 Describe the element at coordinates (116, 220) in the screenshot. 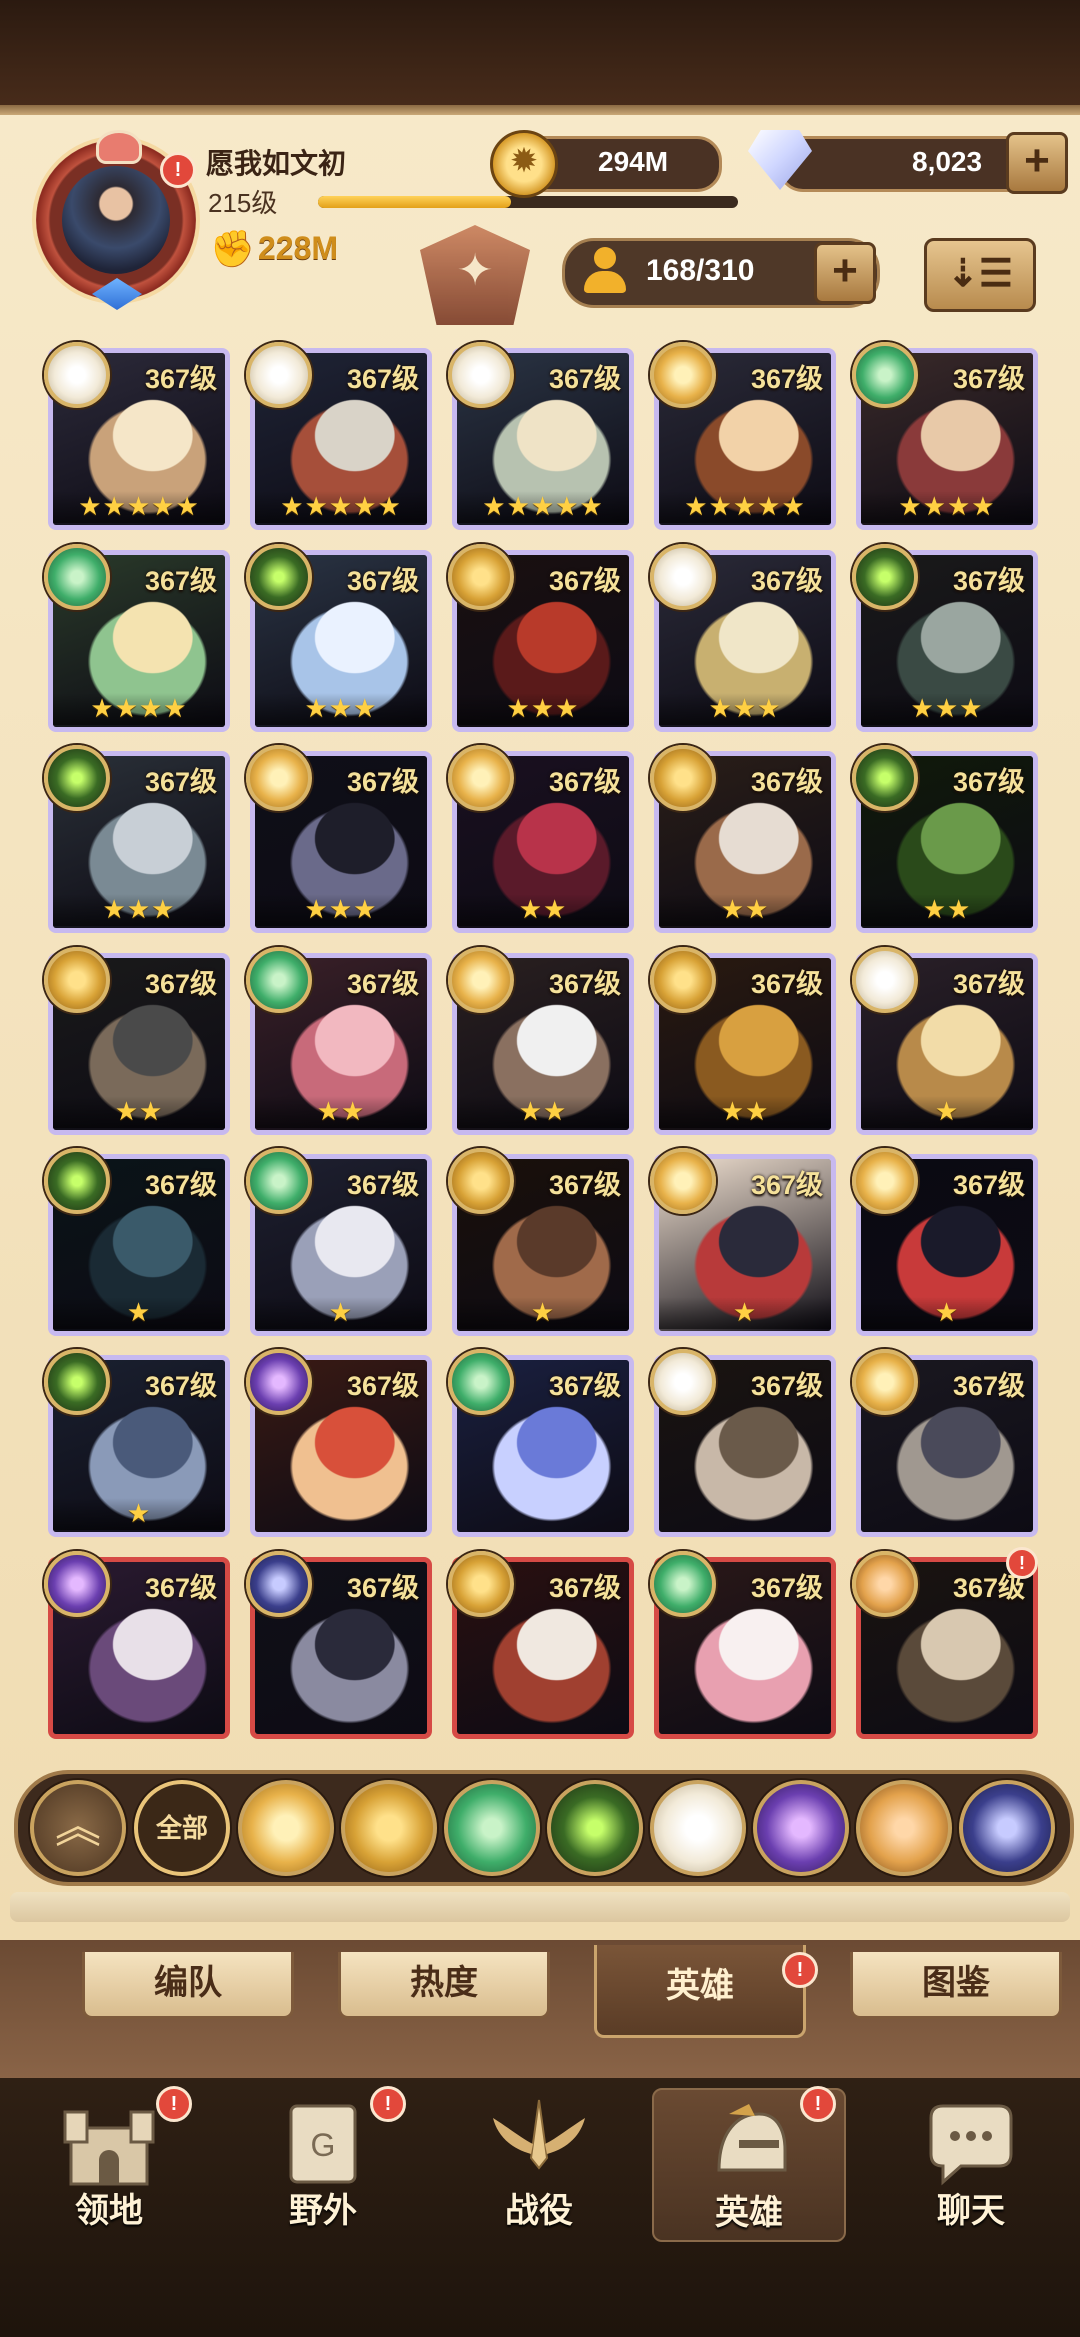

I see `player-avatar` at that location.